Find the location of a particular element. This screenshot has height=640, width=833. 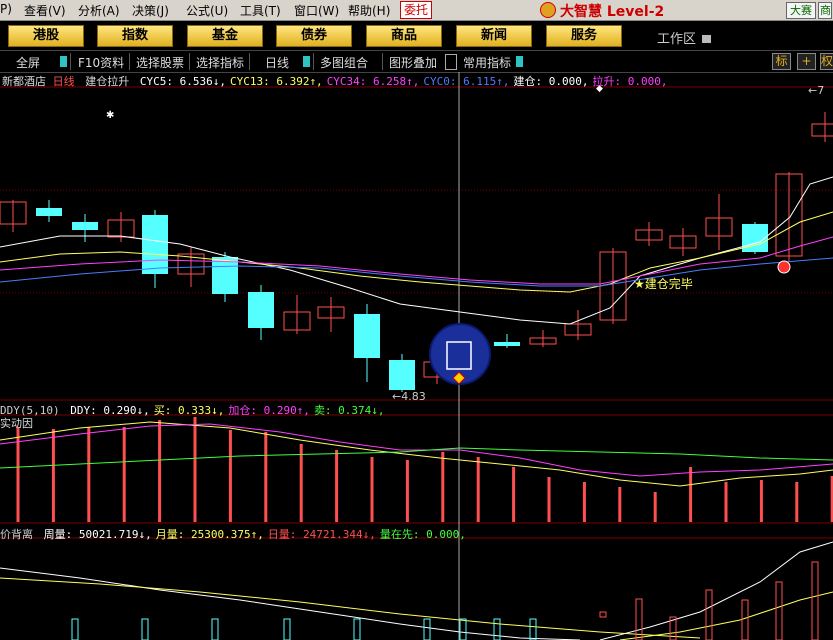

menu-item-analysis: 分析(A) is located at coordinates (99, 10).